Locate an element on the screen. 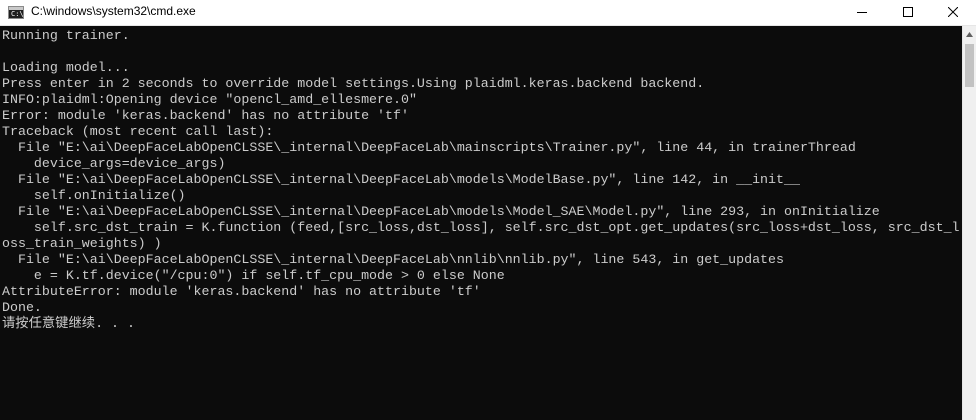 This screenshot has height=420, width=976. console-line: Running trainer. is located at coordinates (66, 35).